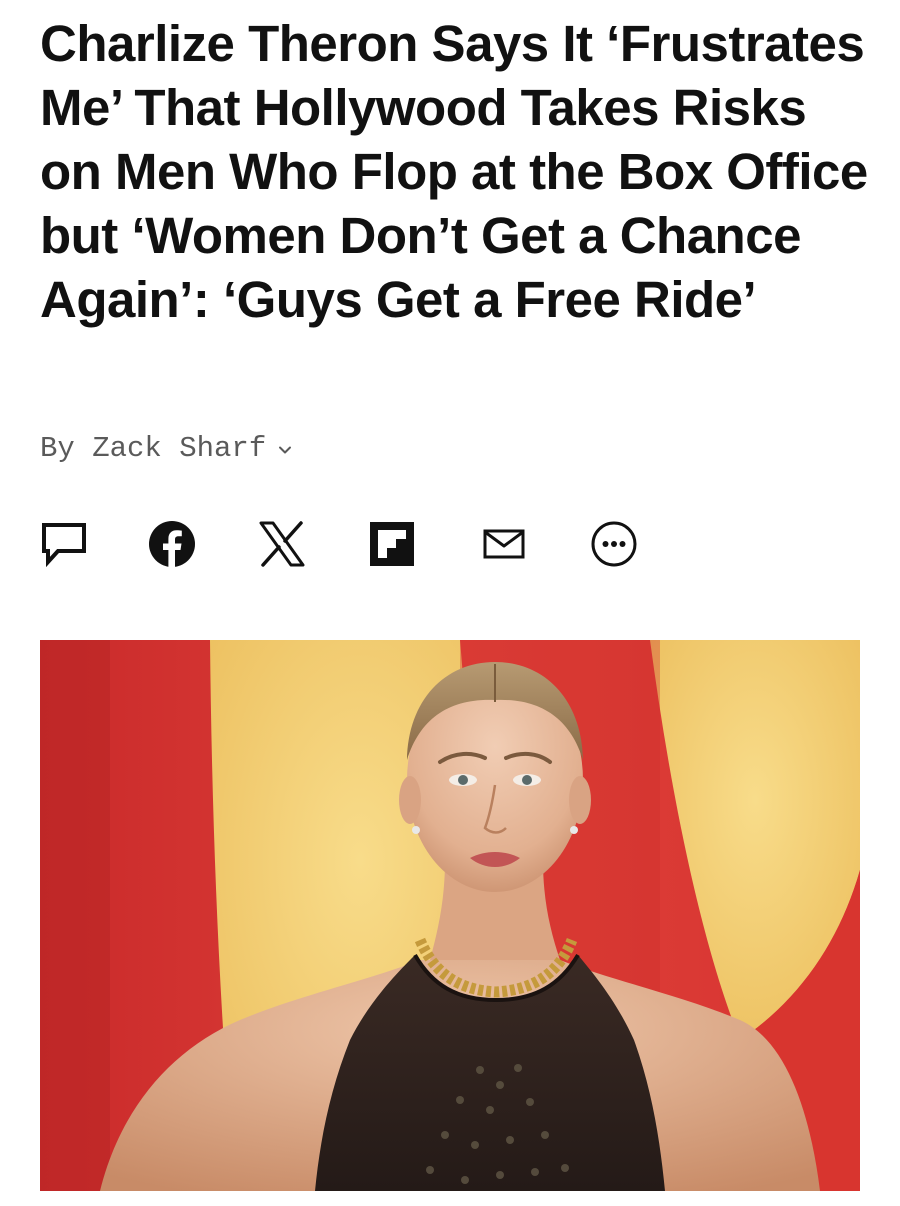 The image size is (900, 1206). What do you see at coordinates (285, 450) in the screenshot?
I see `chevron-down-icon` at bounding box center [285, 450].